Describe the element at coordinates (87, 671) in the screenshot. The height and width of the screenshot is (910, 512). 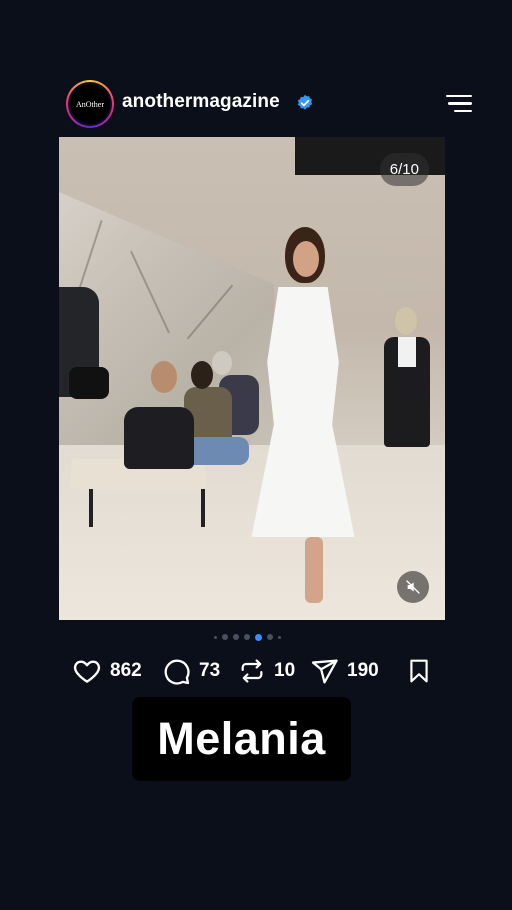
I see `heart-icon` at that location.